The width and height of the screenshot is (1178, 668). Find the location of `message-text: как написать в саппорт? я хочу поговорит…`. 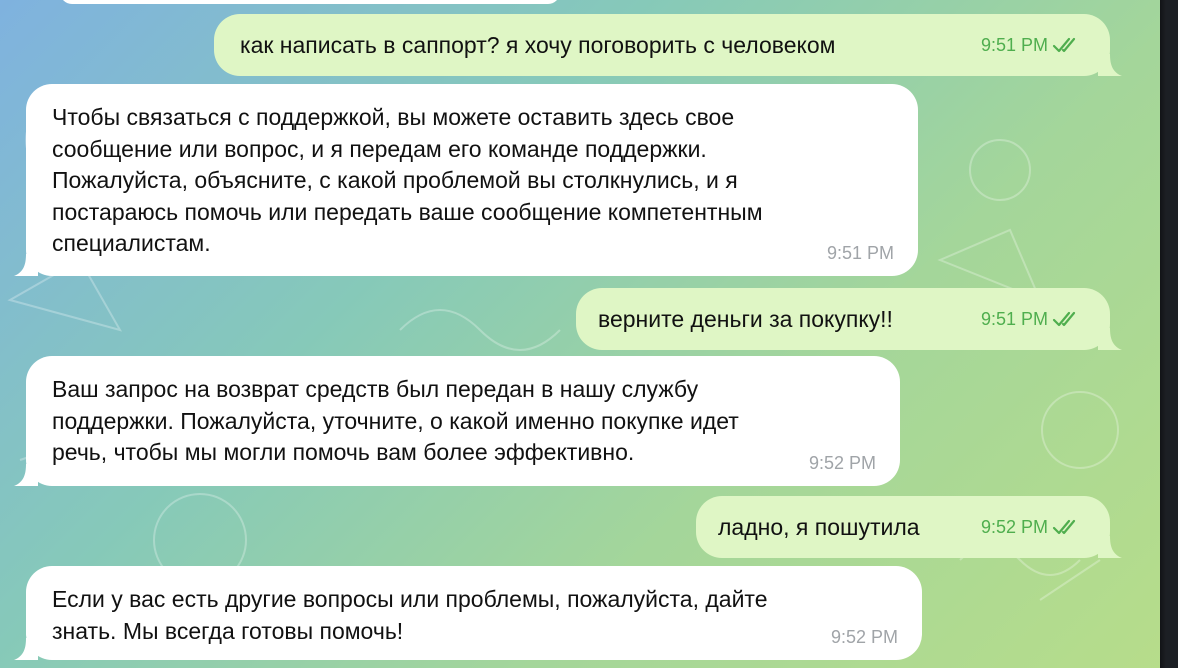

message-text: как написать в саппорт? я хочу поговорит… is located at coordinates (538, 45).